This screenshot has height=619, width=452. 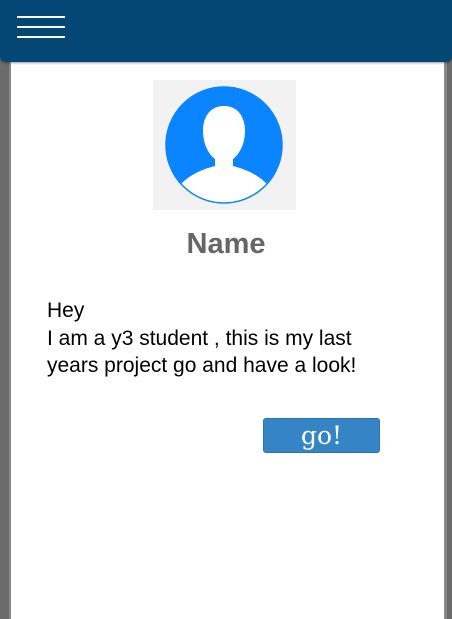 I want to click on profile-name: Name, so click(x=226, y=244).